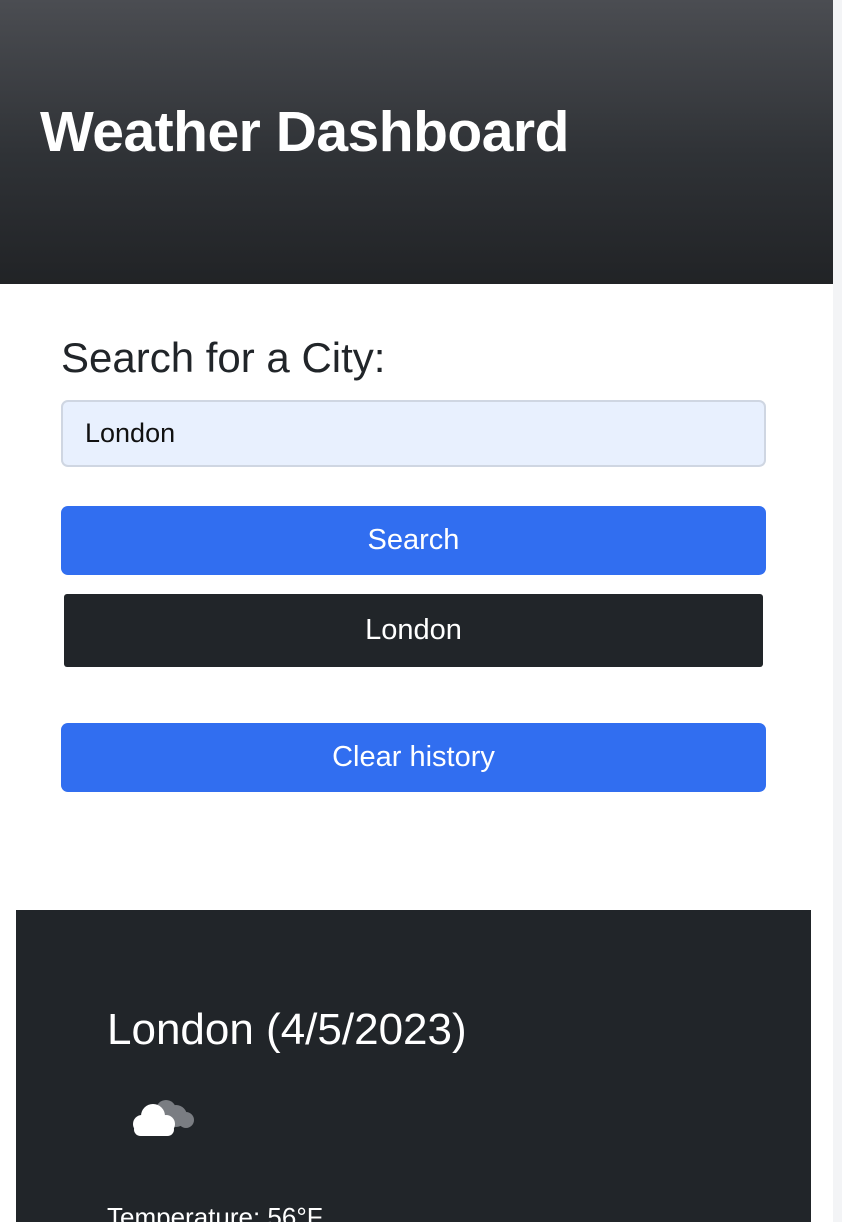 The height and width of the screenshot is (1222, 842). What do you see at coordinates (413, 757) in the screenshot?
I see `clear-history-button: Clear history` at bounding box center [413, 757].